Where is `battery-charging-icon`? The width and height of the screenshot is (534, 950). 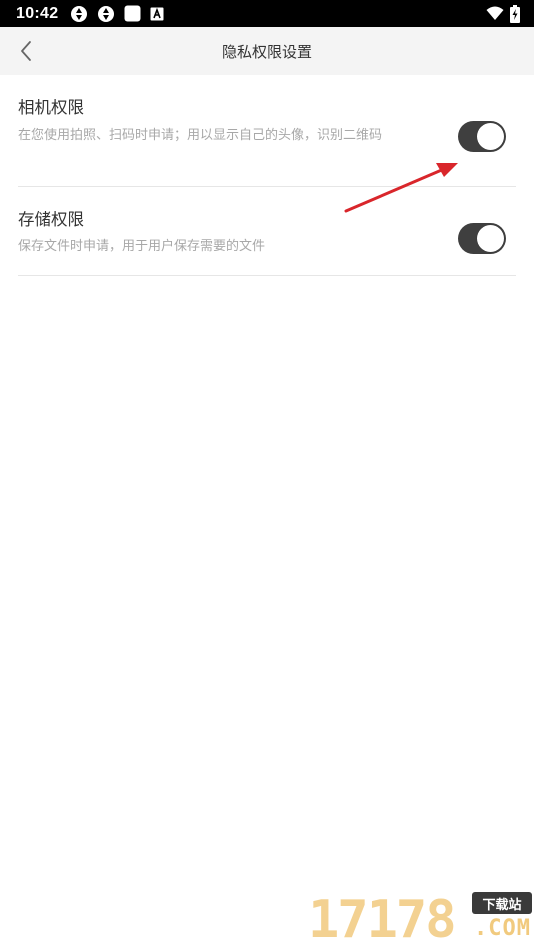
battery-charging-icon is located at coordinates (515, 13).